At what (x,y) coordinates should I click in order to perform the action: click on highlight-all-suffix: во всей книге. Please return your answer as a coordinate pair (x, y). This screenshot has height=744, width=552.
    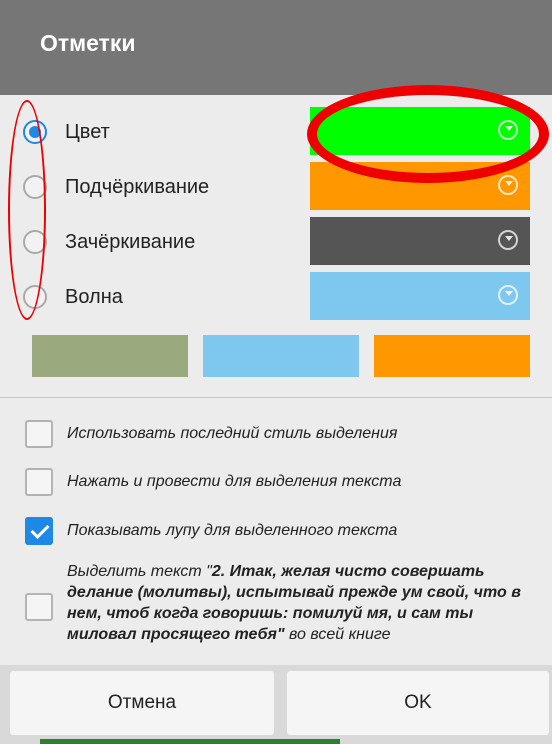
    Looking at the image, I should click on (337, 634).